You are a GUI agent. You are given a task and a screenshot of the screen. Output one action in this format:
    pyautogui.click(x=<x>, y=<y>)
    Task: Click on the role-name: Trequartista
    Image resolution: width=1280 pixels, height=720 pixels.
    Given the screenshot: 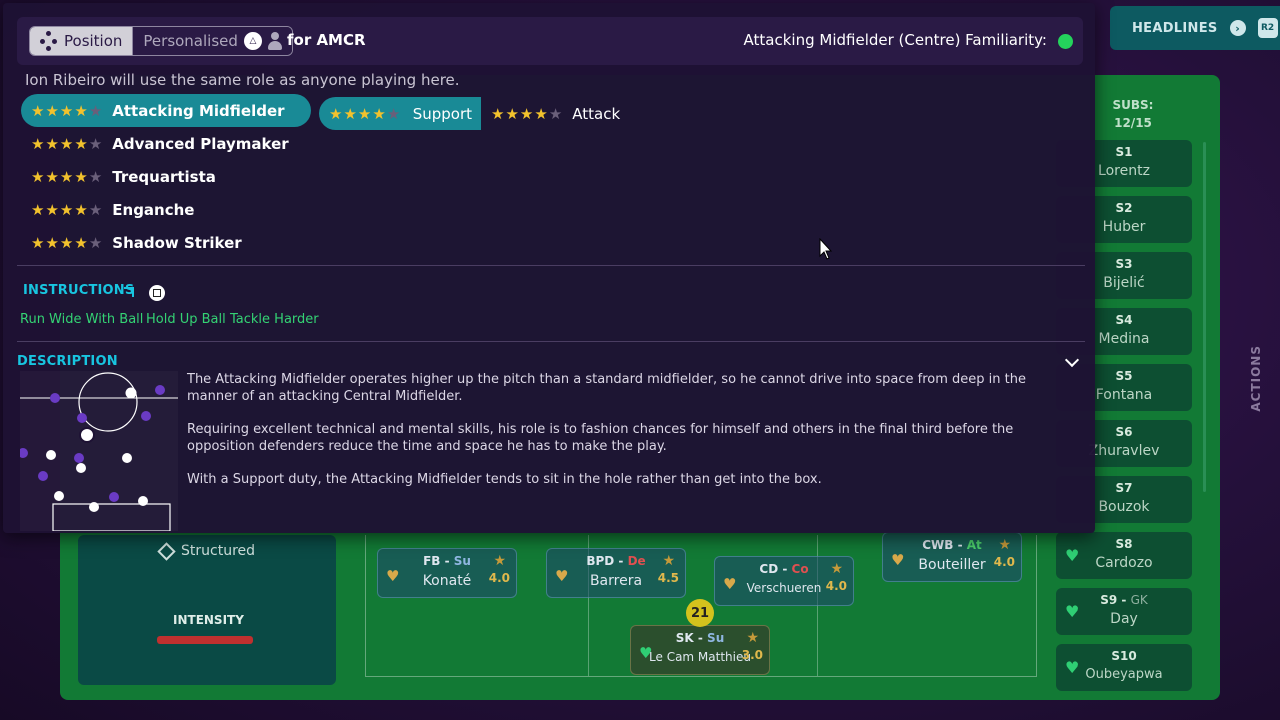 What is the action you would take?
    pyautogui.click(x=164, y=176)
    